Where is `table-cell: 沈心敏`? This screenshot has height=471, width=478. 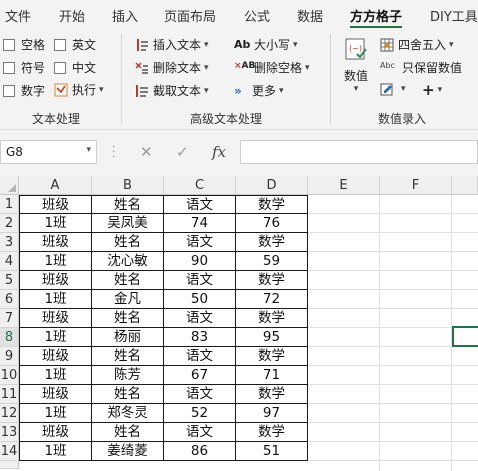
table-cell: 沈心敏 is located at coordinates (128, 261).